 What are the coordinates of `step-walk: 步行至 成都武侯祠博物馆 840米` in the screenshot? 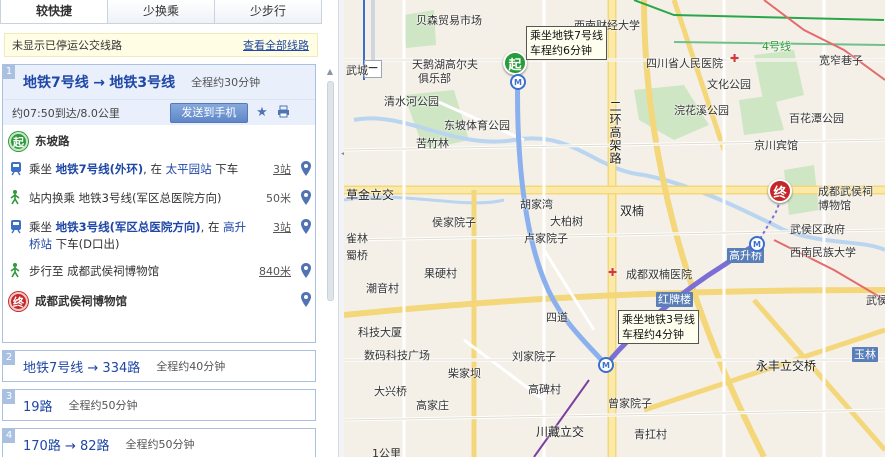 It's located at (159, 270).